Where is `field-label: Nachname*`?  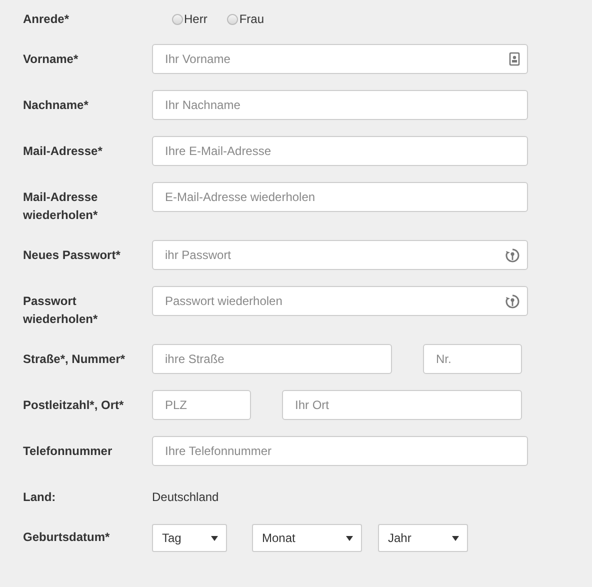 field-label: Nachname* is located at coordinates (56, 105).